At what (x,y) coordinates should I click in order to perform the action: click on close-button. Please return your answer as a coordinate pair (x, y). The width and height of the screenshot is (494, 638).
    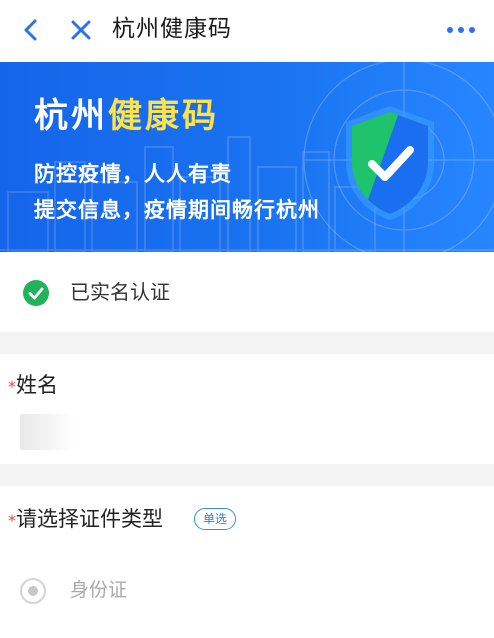
    Looking at the image, I should click on (81, 30).